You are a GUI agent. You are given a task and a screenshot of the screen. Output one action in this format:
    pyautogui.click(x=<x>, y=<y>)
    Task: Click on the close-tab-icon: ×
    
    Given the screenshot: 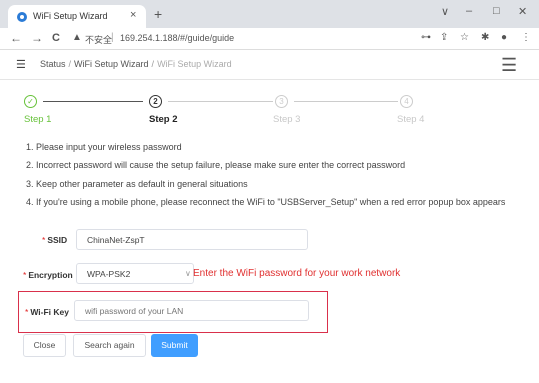 What is the action you would take?
    pyautogui.click(x=133, y=15)
    